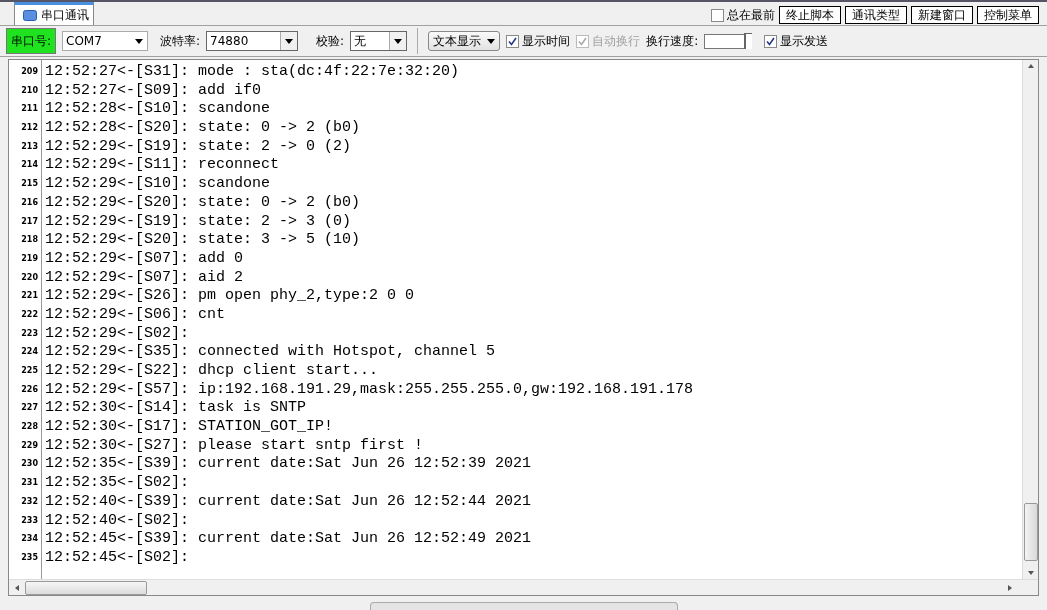 The image size is (1047, 610). Describe the element at coordinates (29, 128) in the screenshot. I see `line-number: 212` at that location.